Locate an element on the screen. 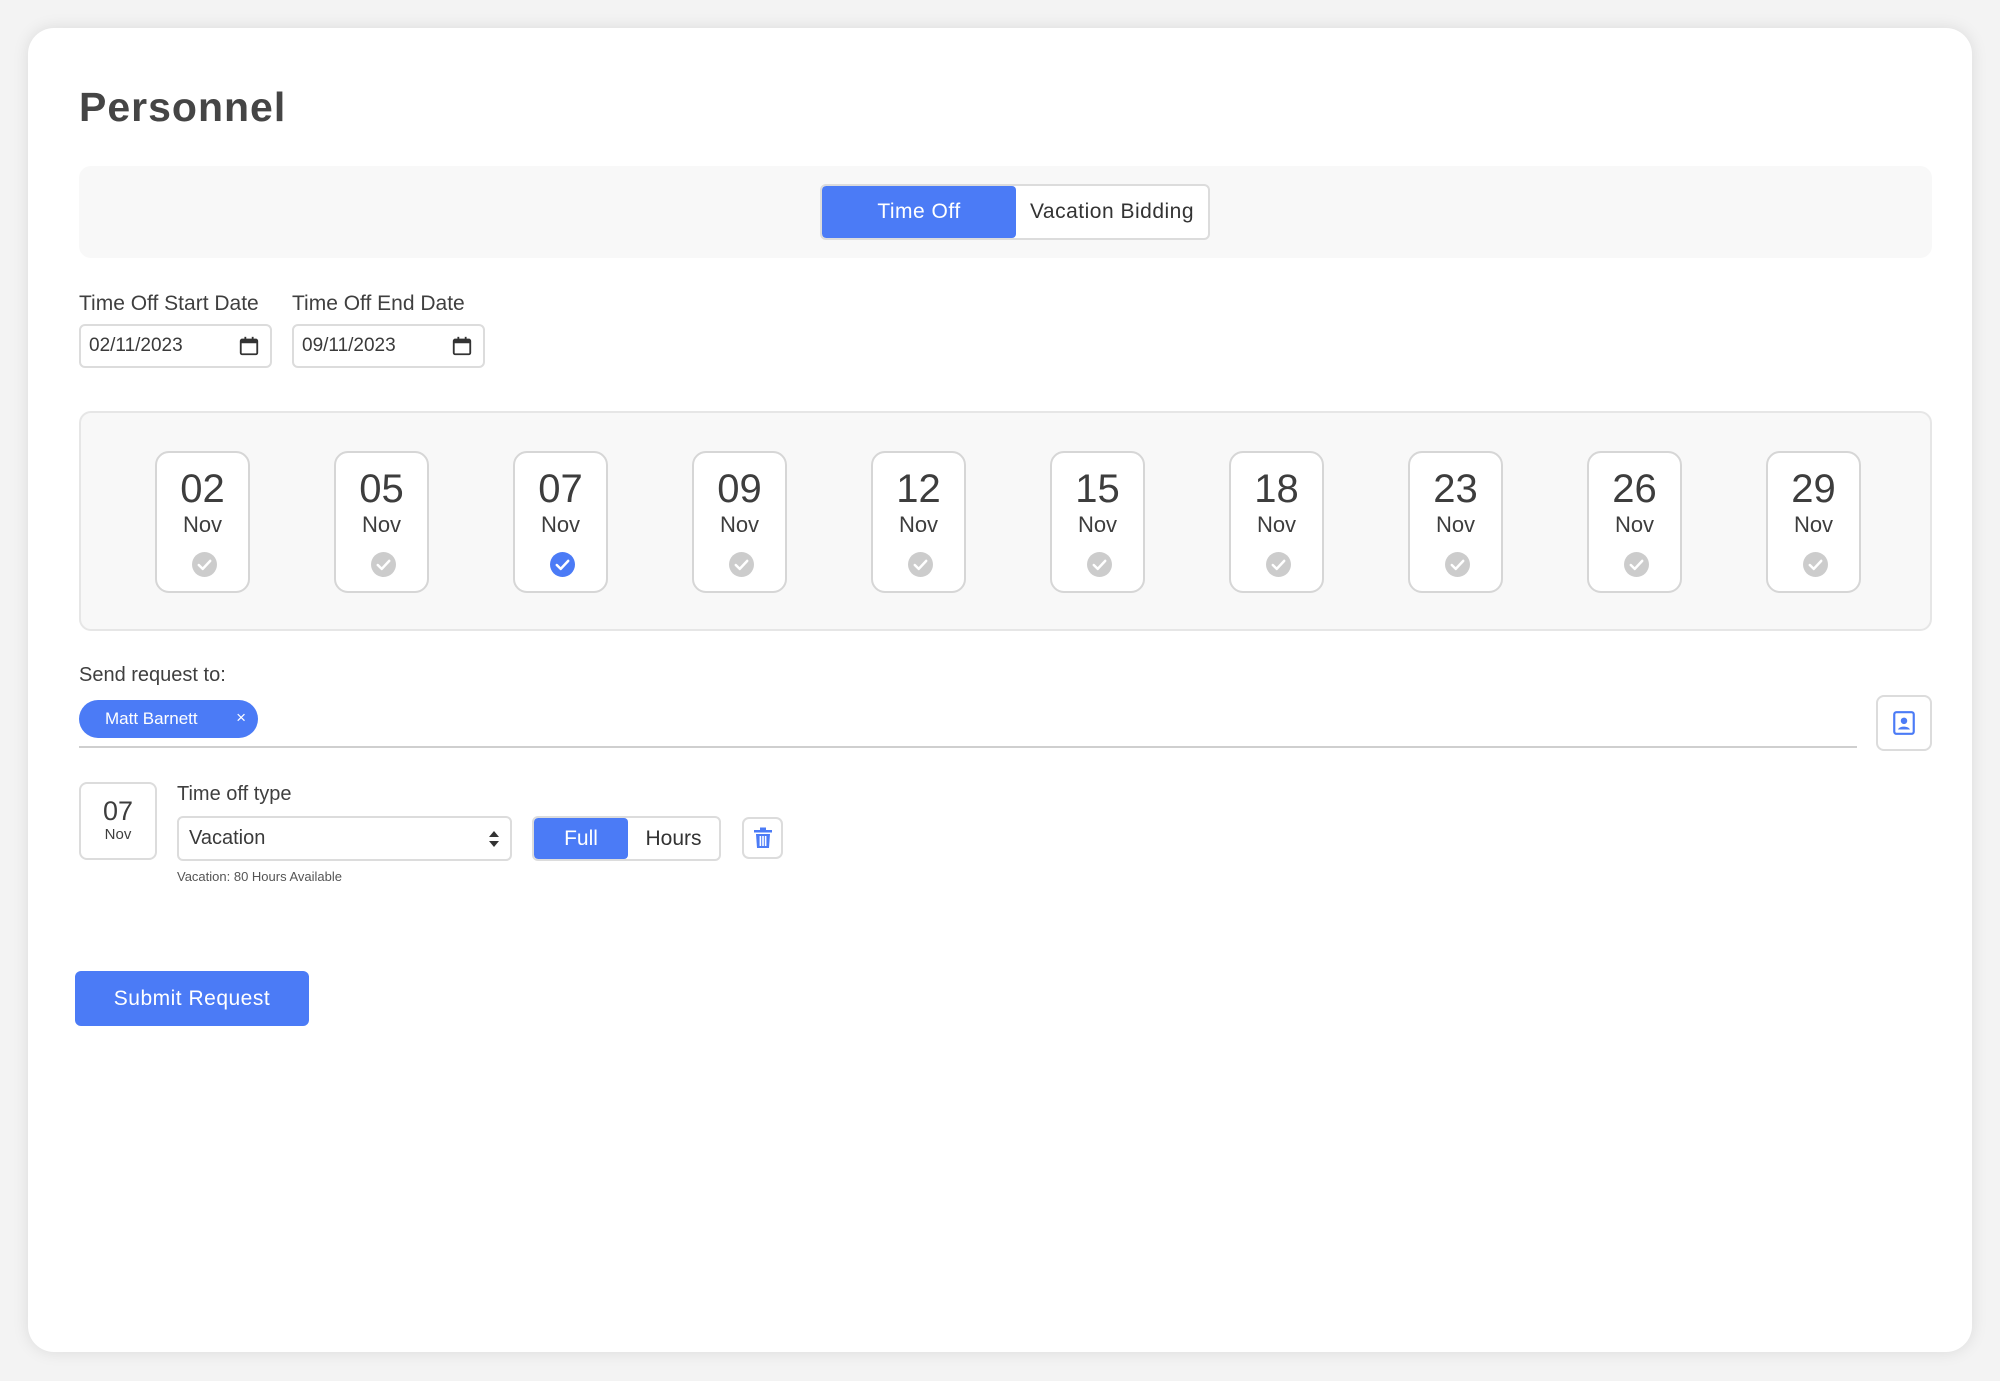 Image resolution: width=2000 pixels, height=1381 pixels. tab-time-off: Time Off is located at coordinates (919, 212).